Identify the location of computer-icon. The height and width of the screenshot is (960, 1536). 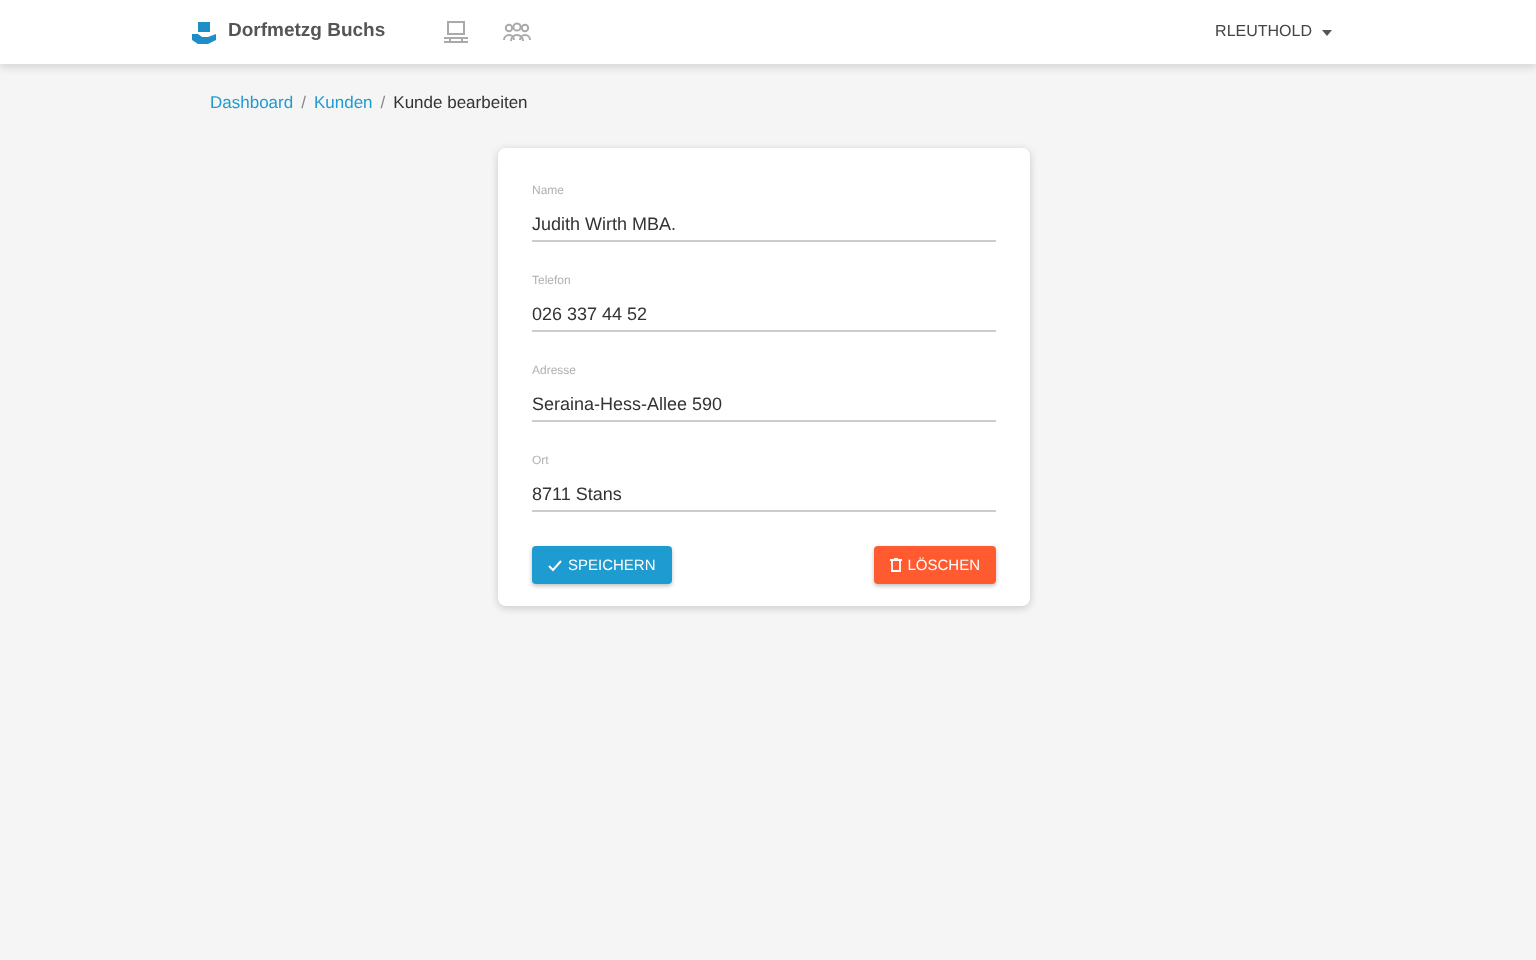
(455, 32).